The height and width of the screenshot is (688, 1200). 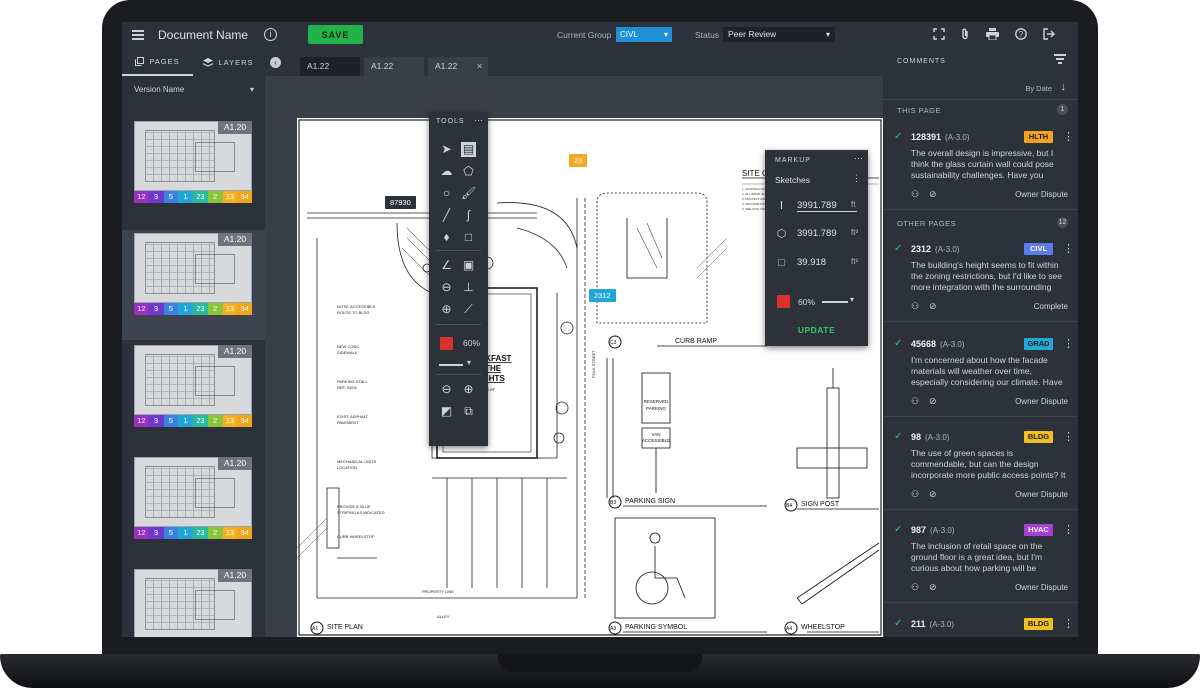 What do you see at coordinates (203, 35) in the screenshot?
I see `document-name: Document Name` at bounding box center [203, 35].